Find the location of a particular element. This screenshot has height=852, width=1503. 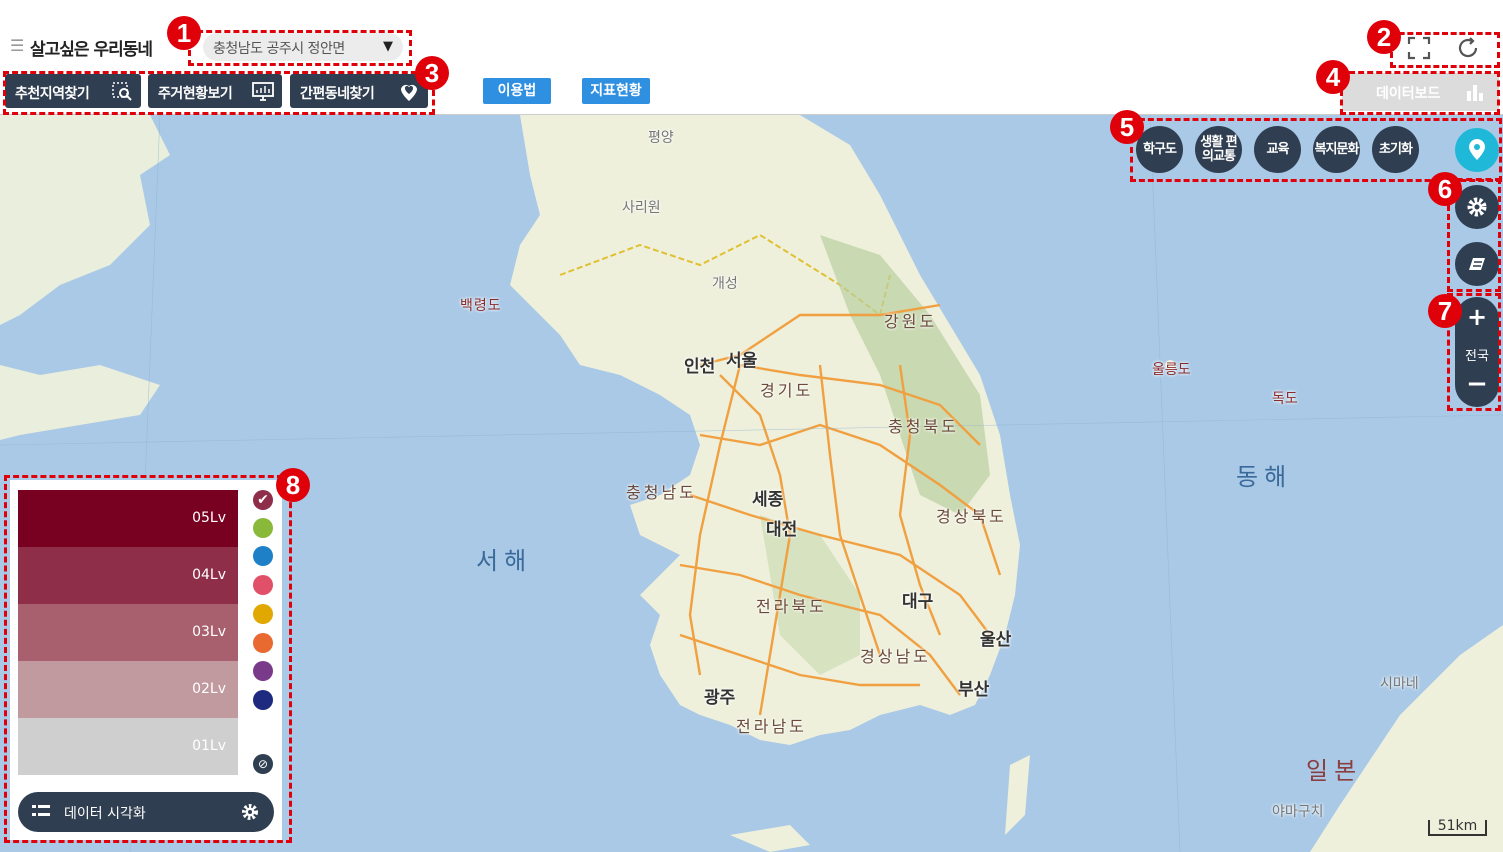

map-label-busan: 부산 is located at coordinates (974, 690).